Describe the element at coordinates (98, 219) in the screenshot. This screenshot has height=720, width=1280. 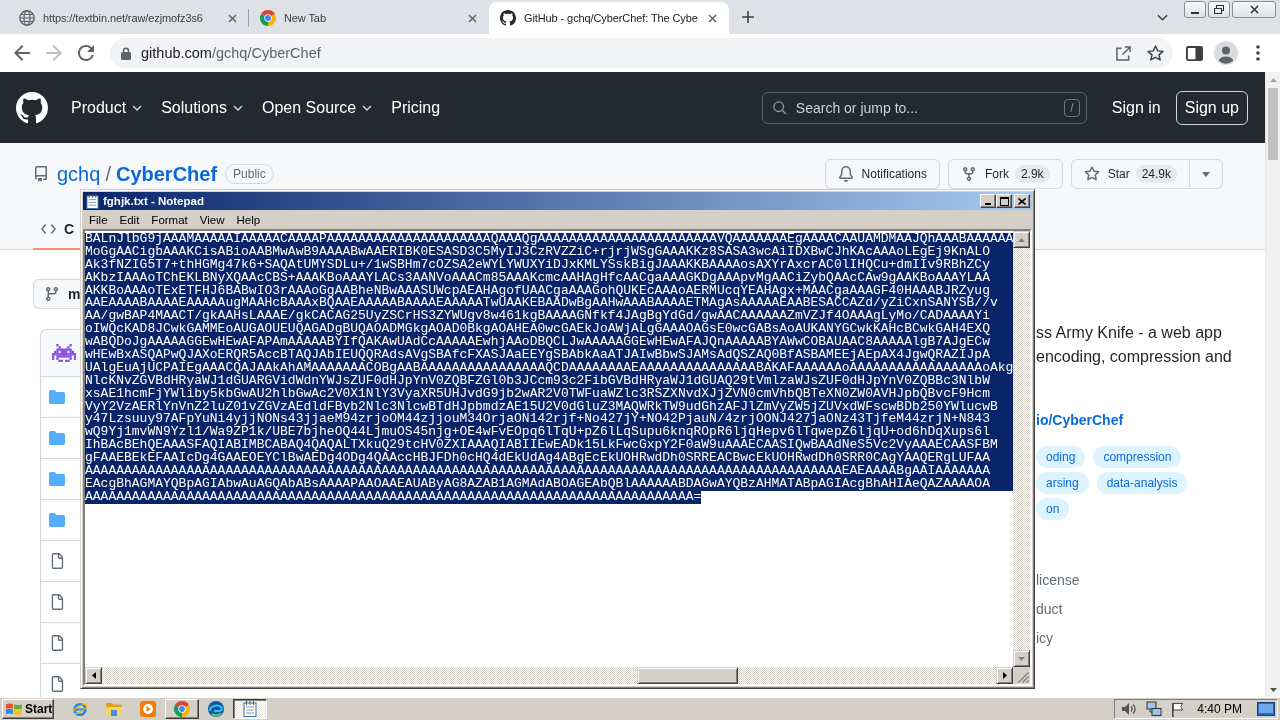
I see `menu-item: File` at that location.